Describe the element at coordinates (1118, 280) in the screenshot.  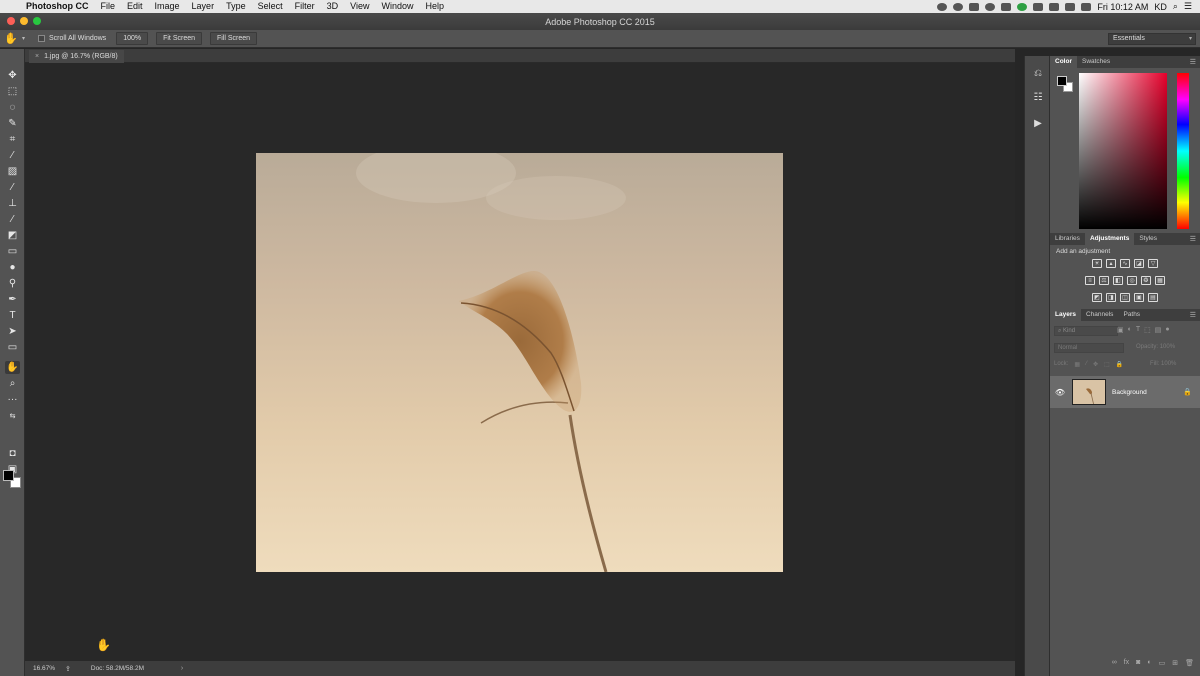
I see `black-white-icon: ◧` at that location.